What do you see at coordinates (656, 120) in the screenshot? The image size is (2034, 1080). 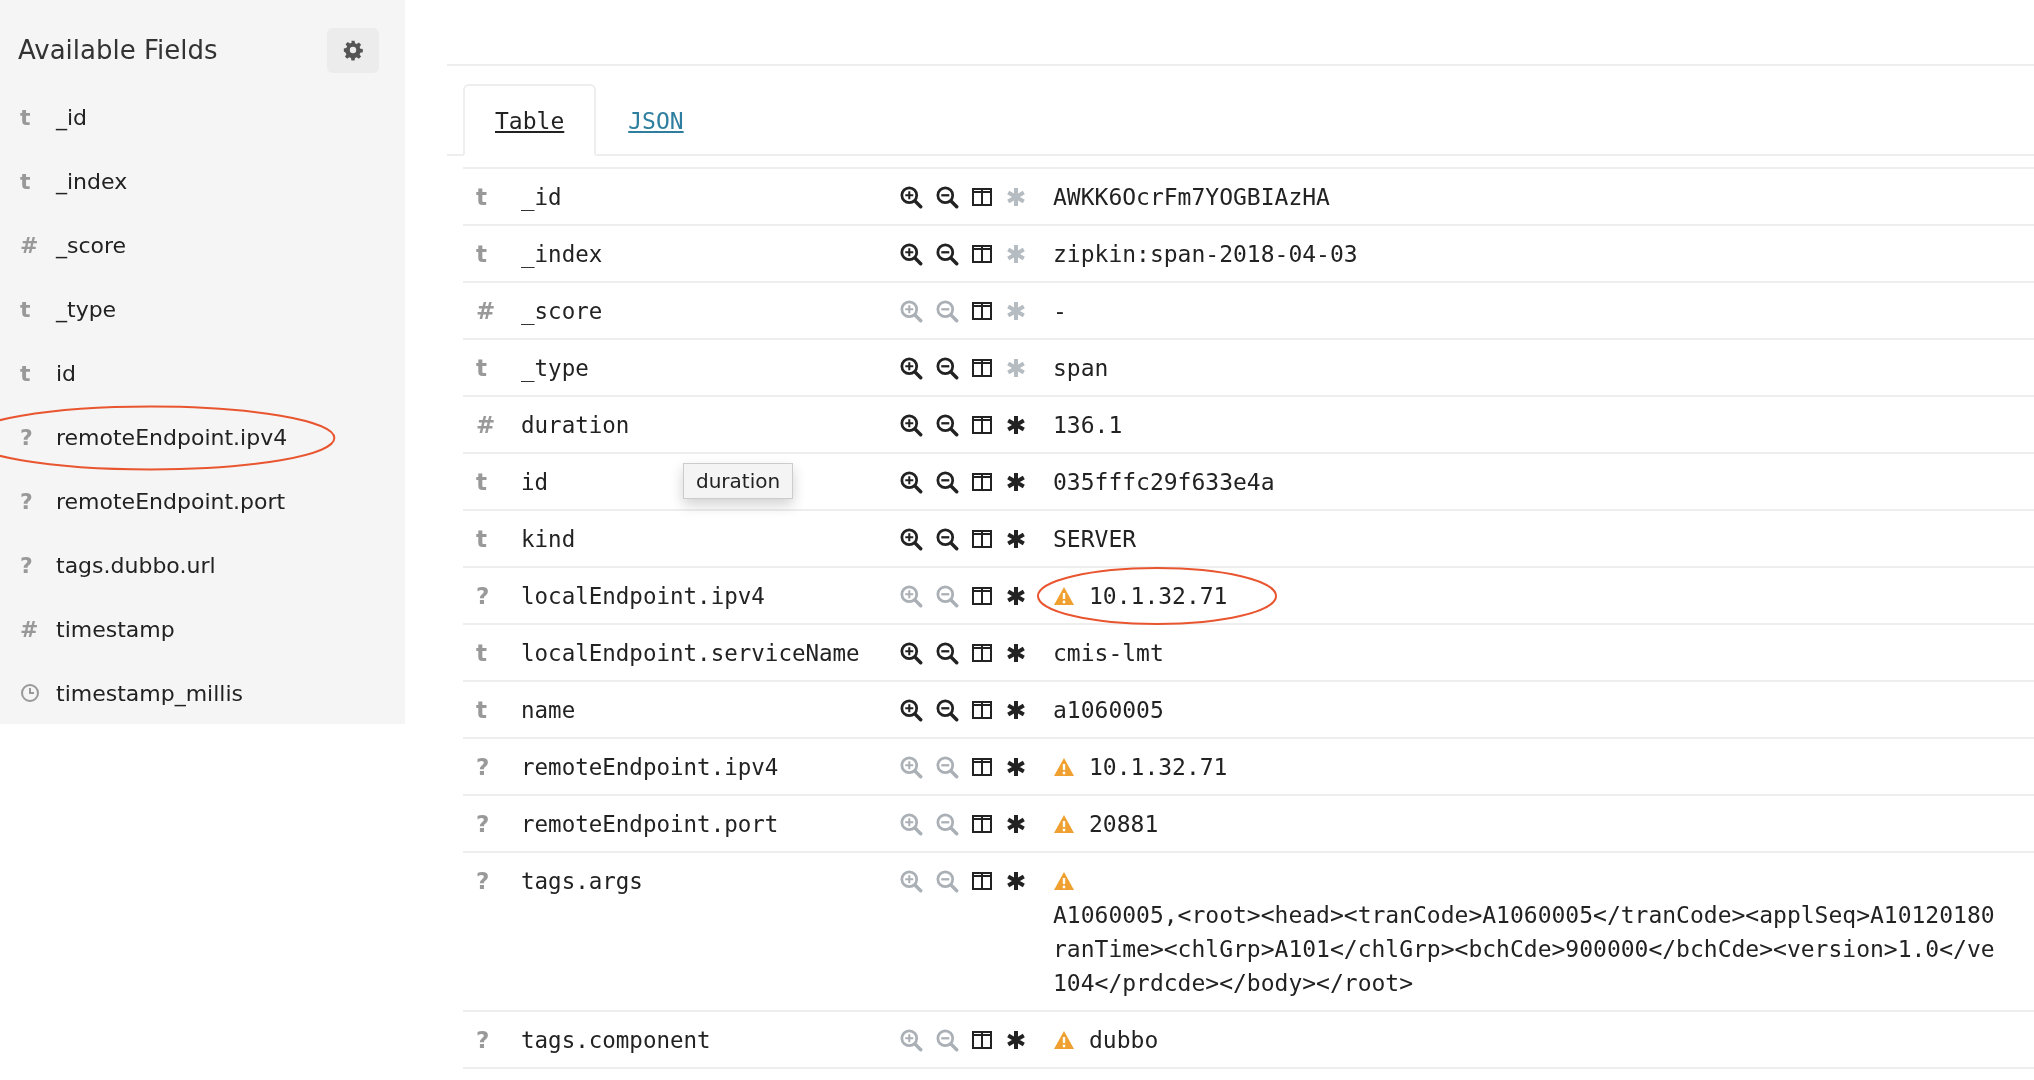 I see `tab: JSON` at bounding box center [656, 120].